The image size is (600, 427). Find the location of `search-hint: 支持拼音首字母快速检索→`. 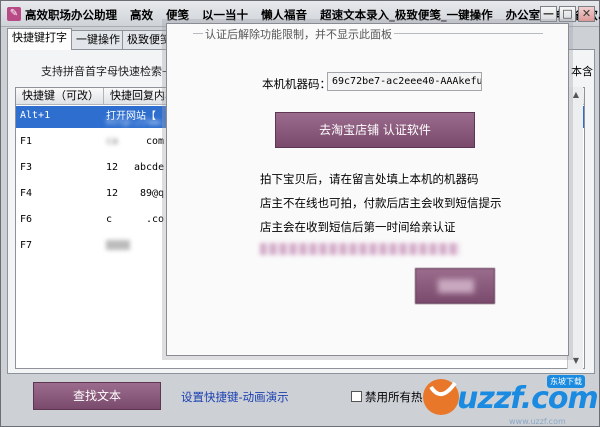

search-hint: 支持拼音首字母快速检索→ is located at coordinates (106, 71).